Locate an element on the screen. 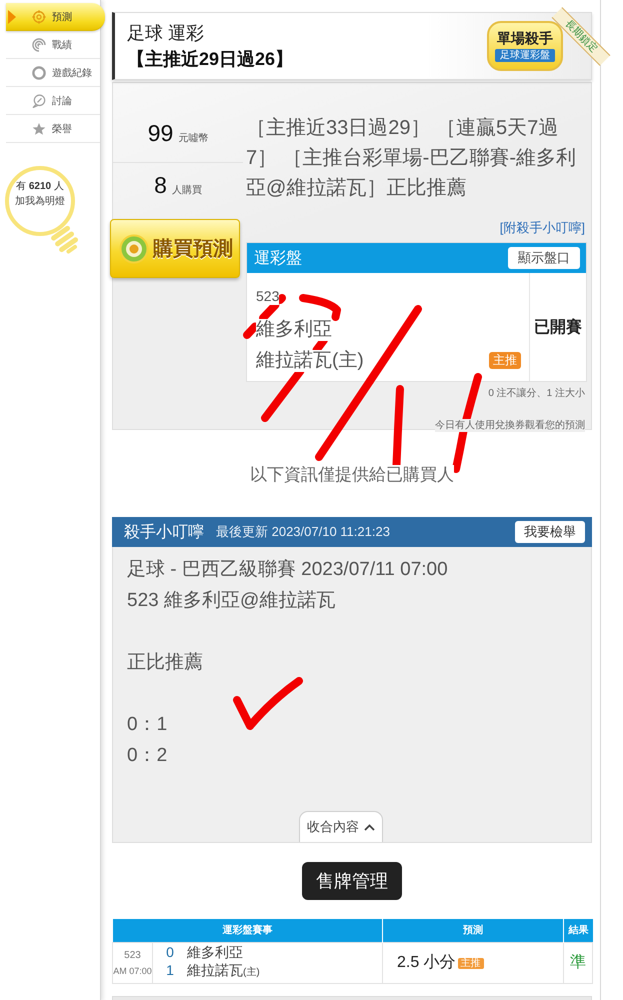 Image resolution: width=623 pixels, height=1000 pixels. target-icon is located at coordinates (39, 17).